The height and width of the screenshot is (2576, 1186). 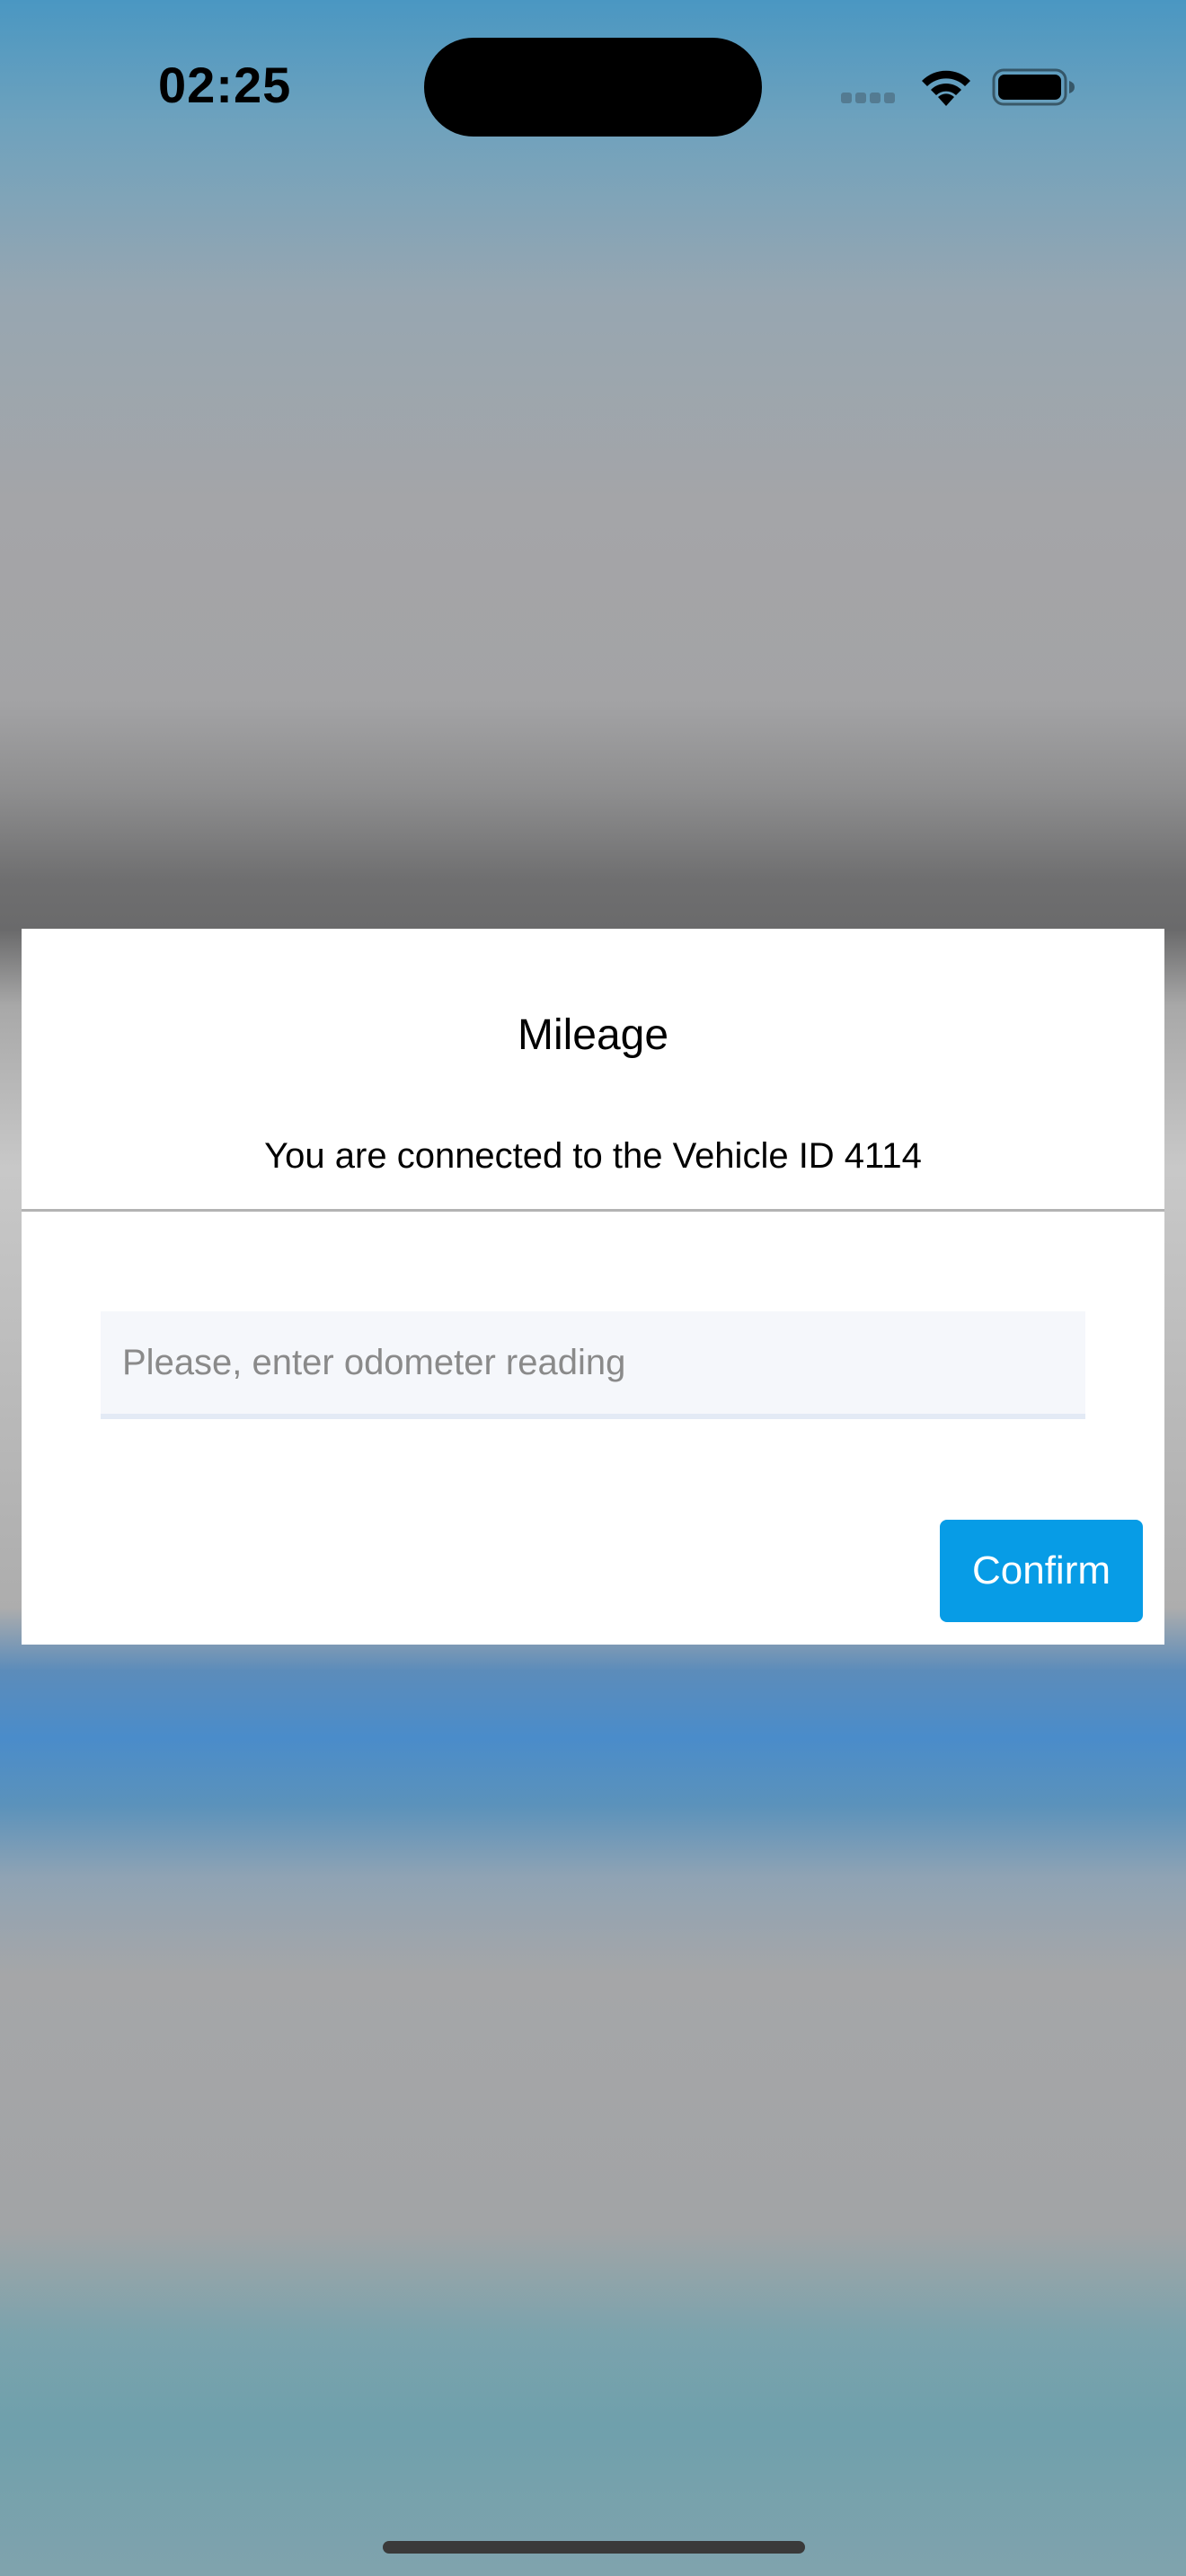 I want to click on confirm-button: Confirm, so click(x=1041, y=1571).